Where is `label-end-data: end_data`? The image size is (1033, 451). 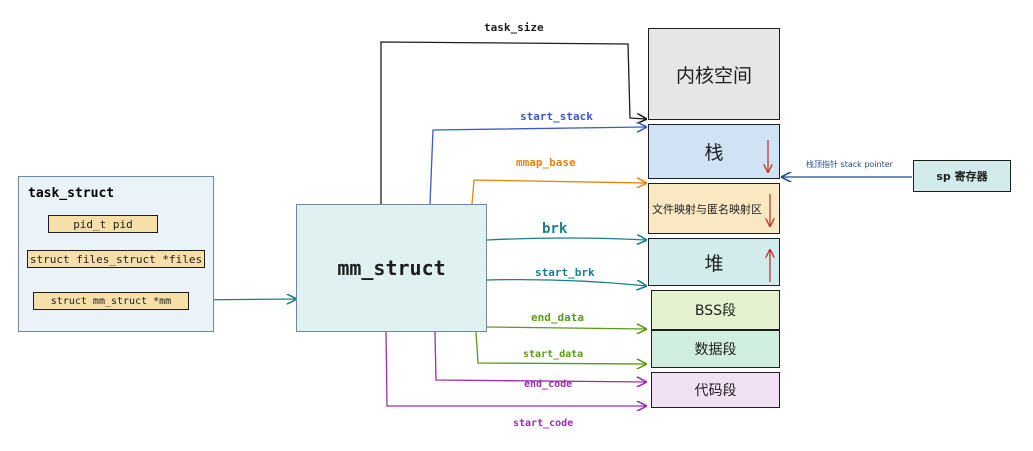
label-end-data: end_data is located at coordinates (557, 317).